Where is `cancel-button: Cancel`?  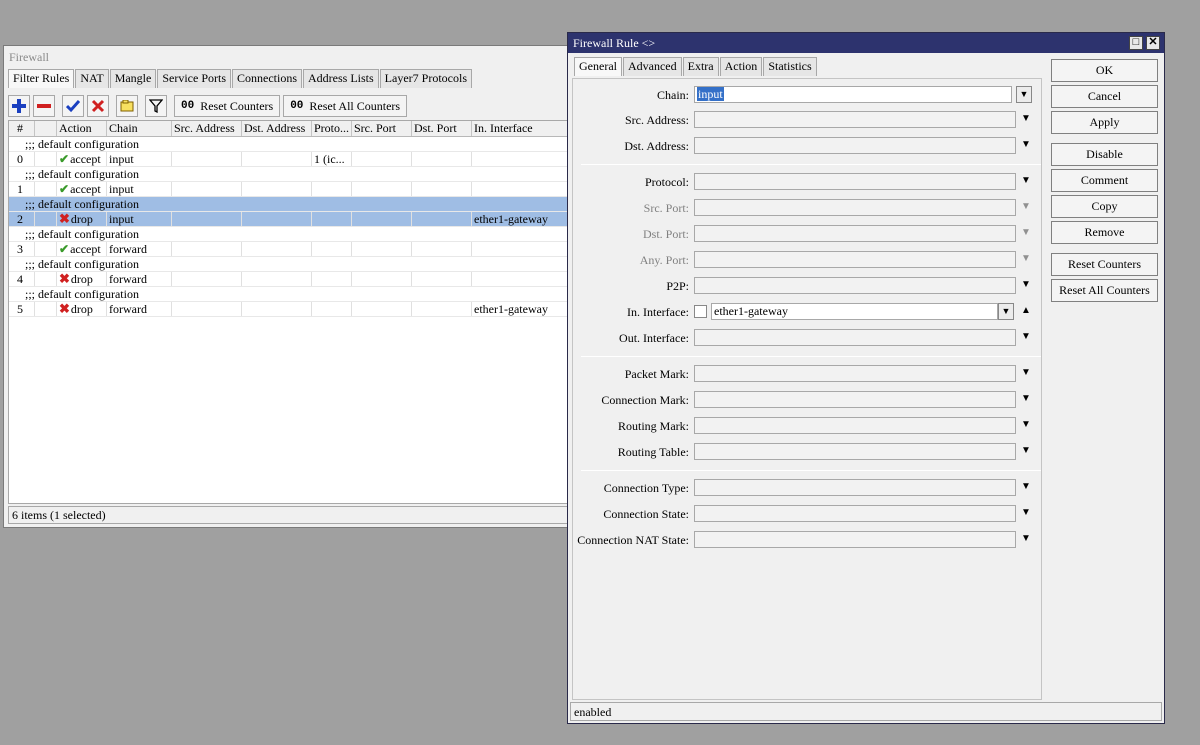 cancel-button: Cancel is located at coordinates (1104, 96).